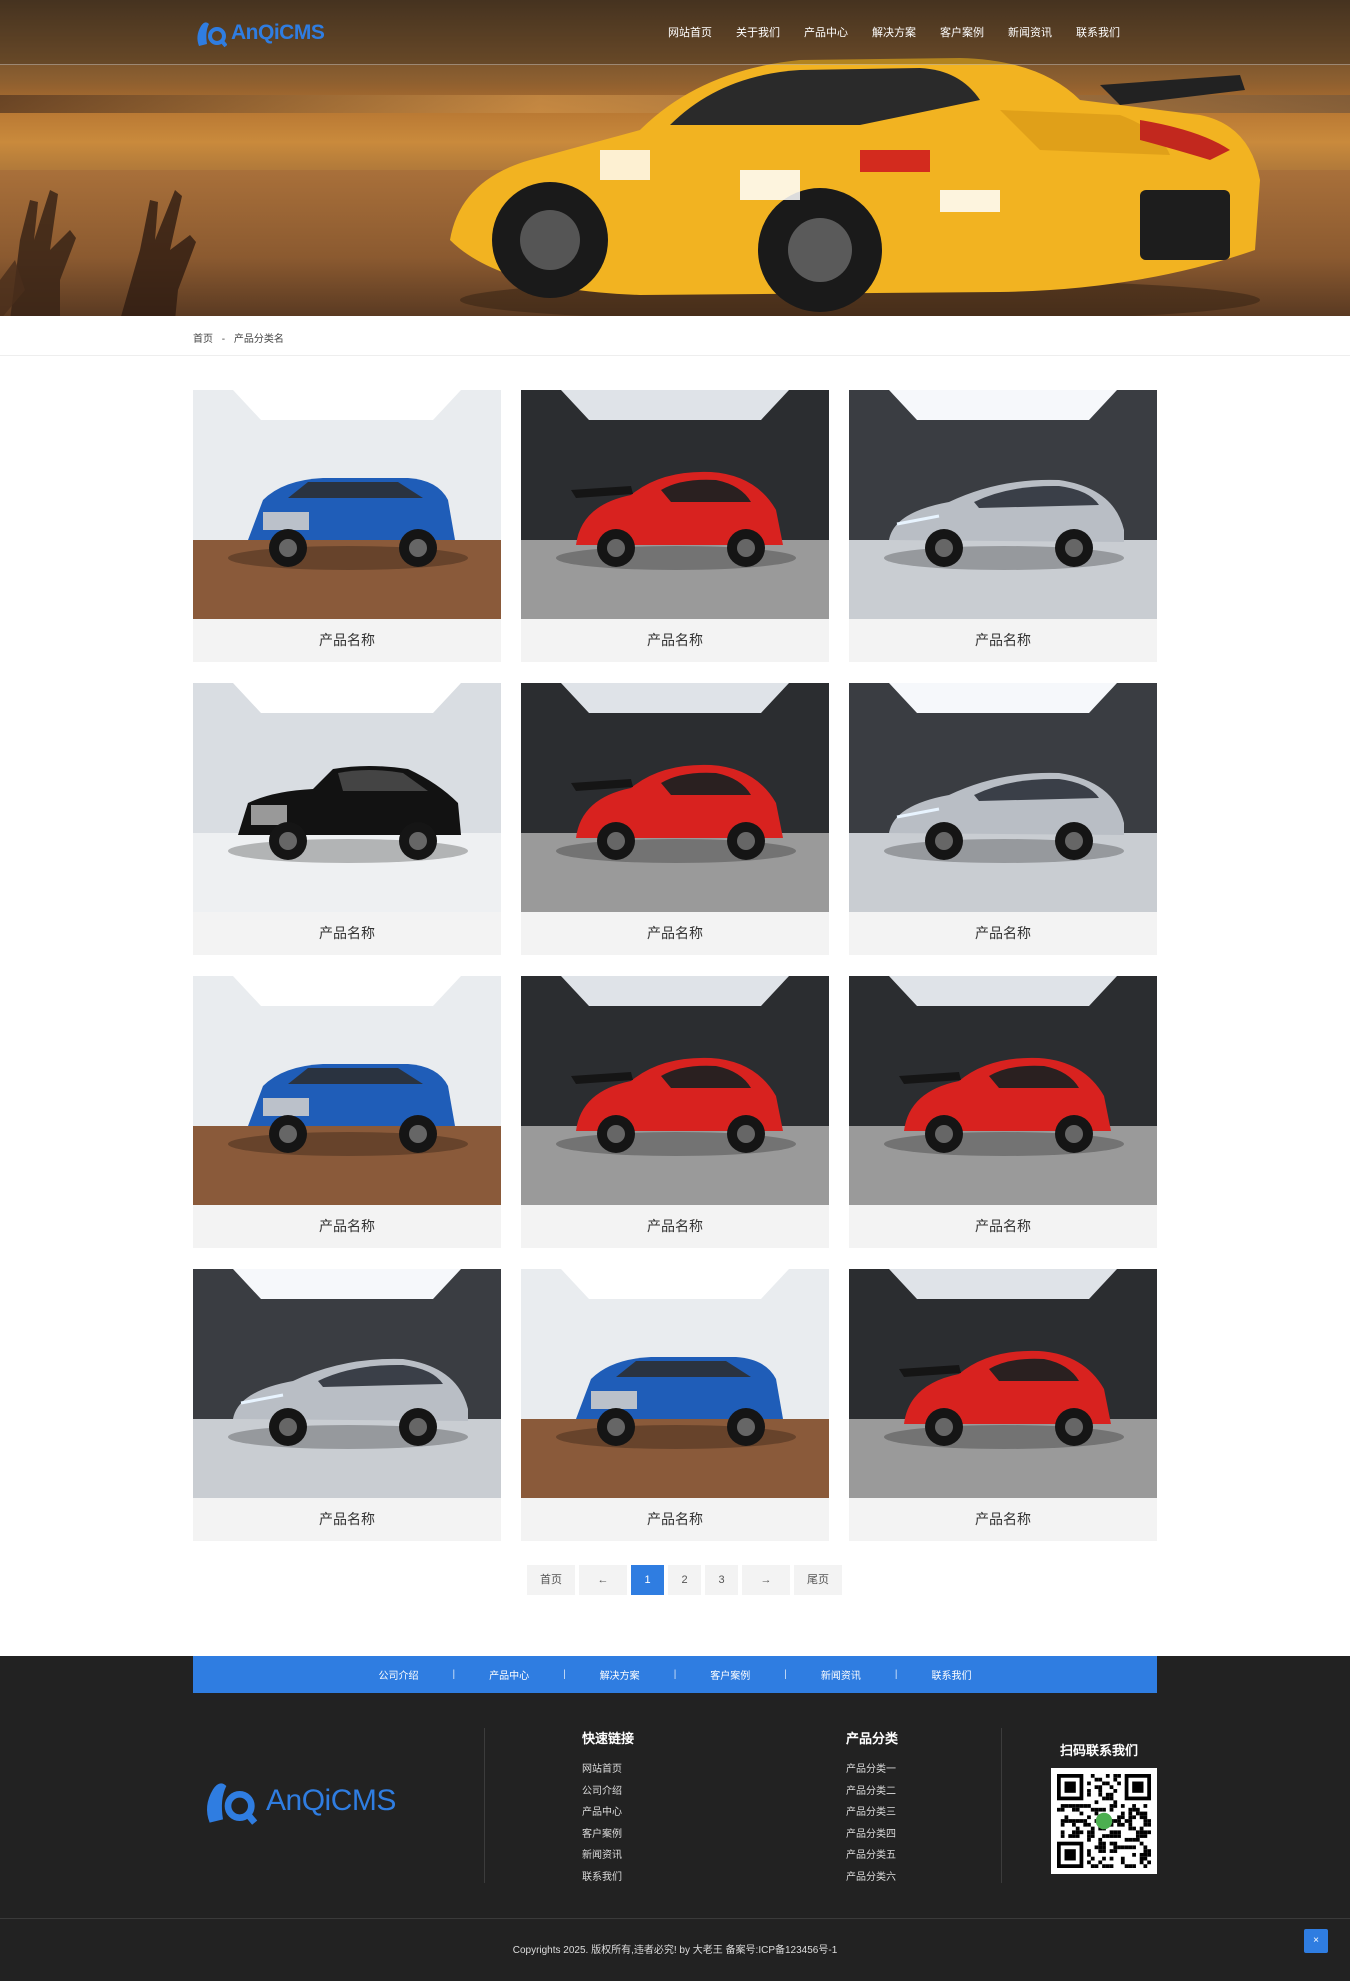  Describe the element at coordinates (603, 1580) in the screenshot. I see `page-prev: ←` at that location.